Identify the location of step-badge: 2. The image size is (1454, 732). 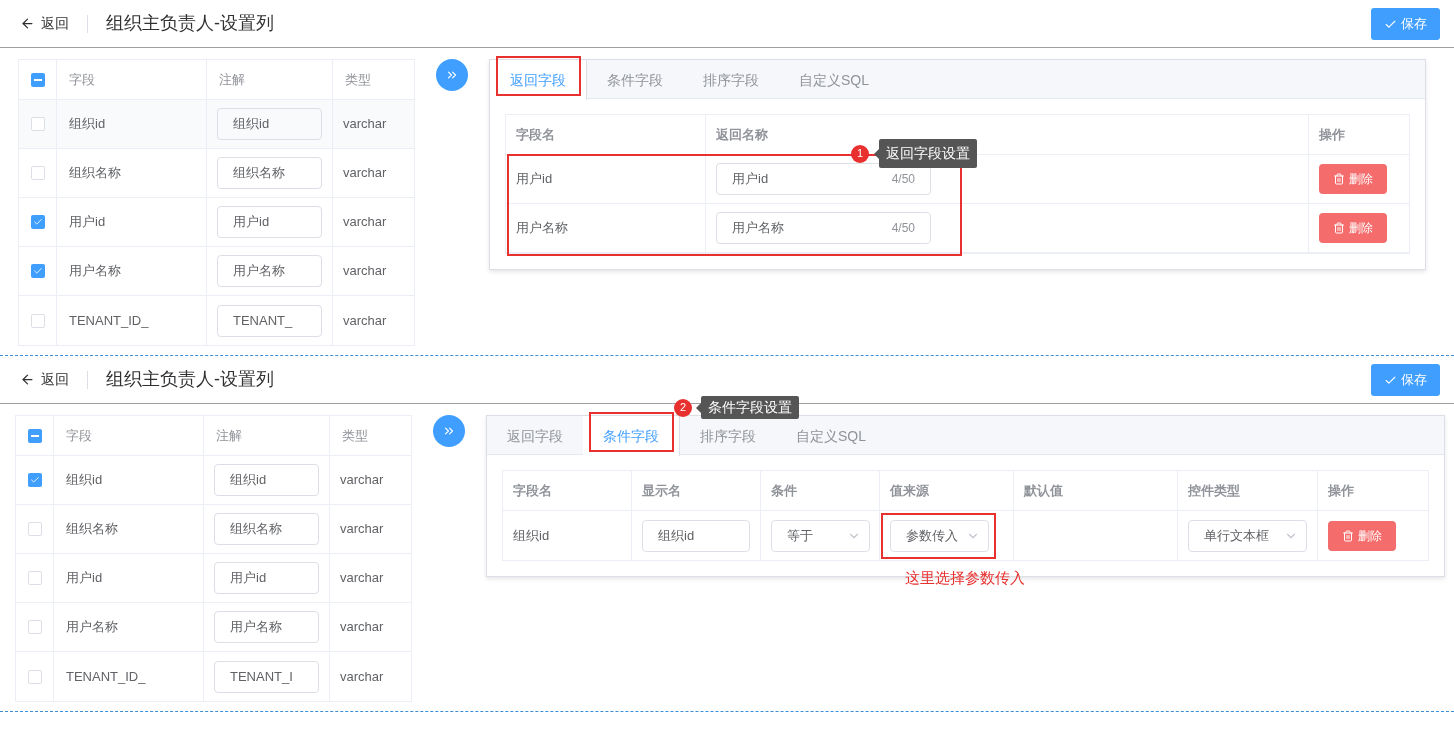
(683, 407).